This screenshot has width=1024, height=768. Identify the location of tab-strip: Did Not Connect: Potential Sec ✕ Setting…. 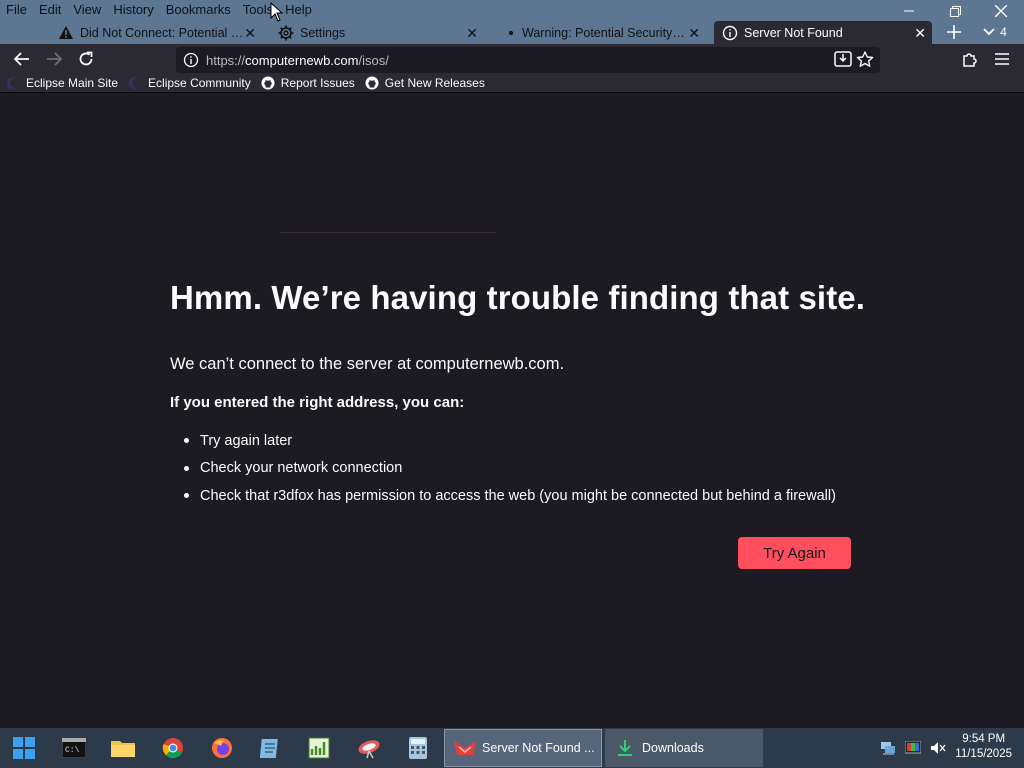
(512, 40).